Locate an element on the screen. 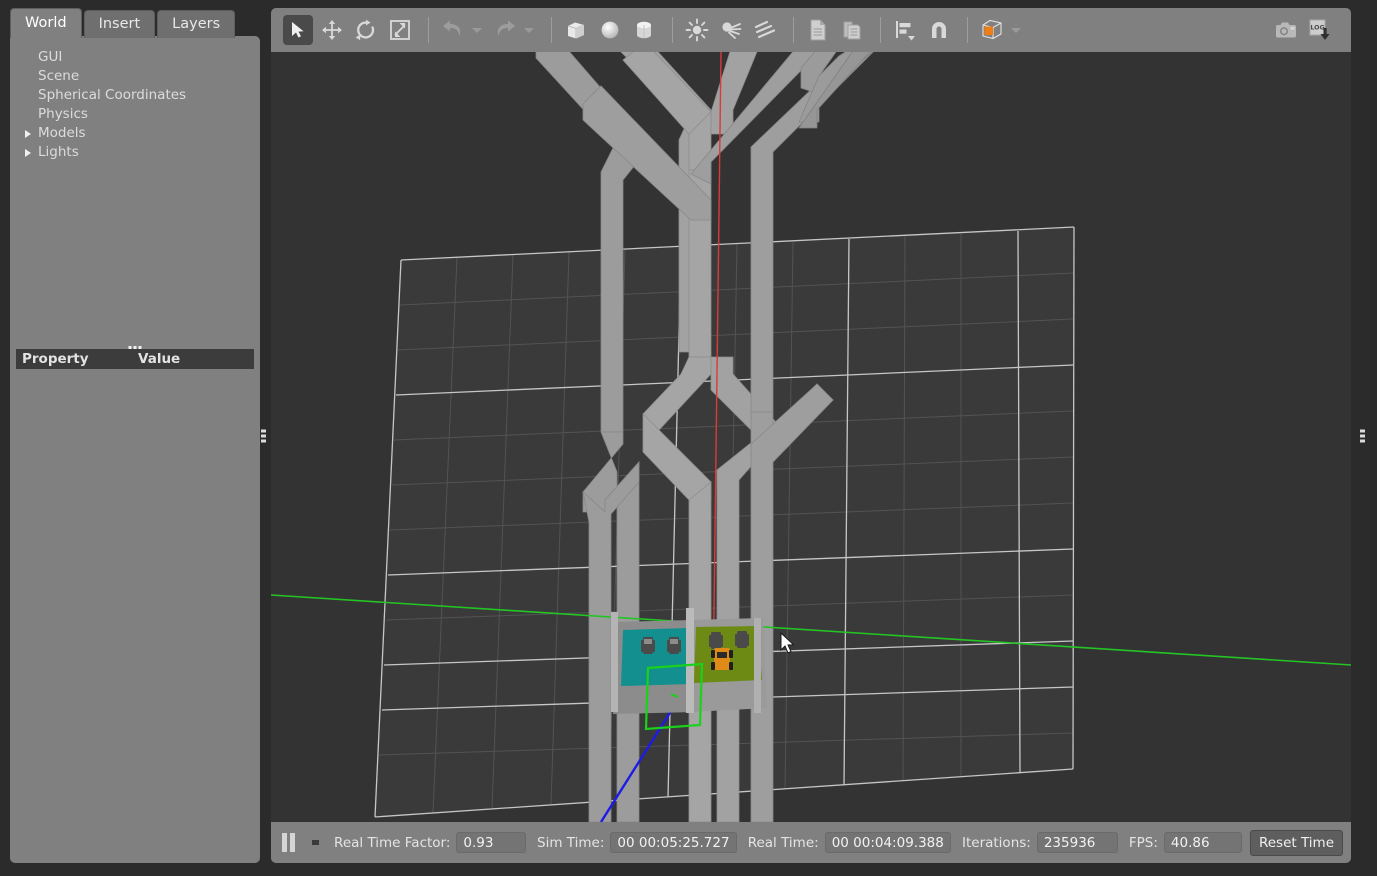 The width and height of the screenshot is (1377, 876). magnet-snap-icon is located at coordinates (939, 30).